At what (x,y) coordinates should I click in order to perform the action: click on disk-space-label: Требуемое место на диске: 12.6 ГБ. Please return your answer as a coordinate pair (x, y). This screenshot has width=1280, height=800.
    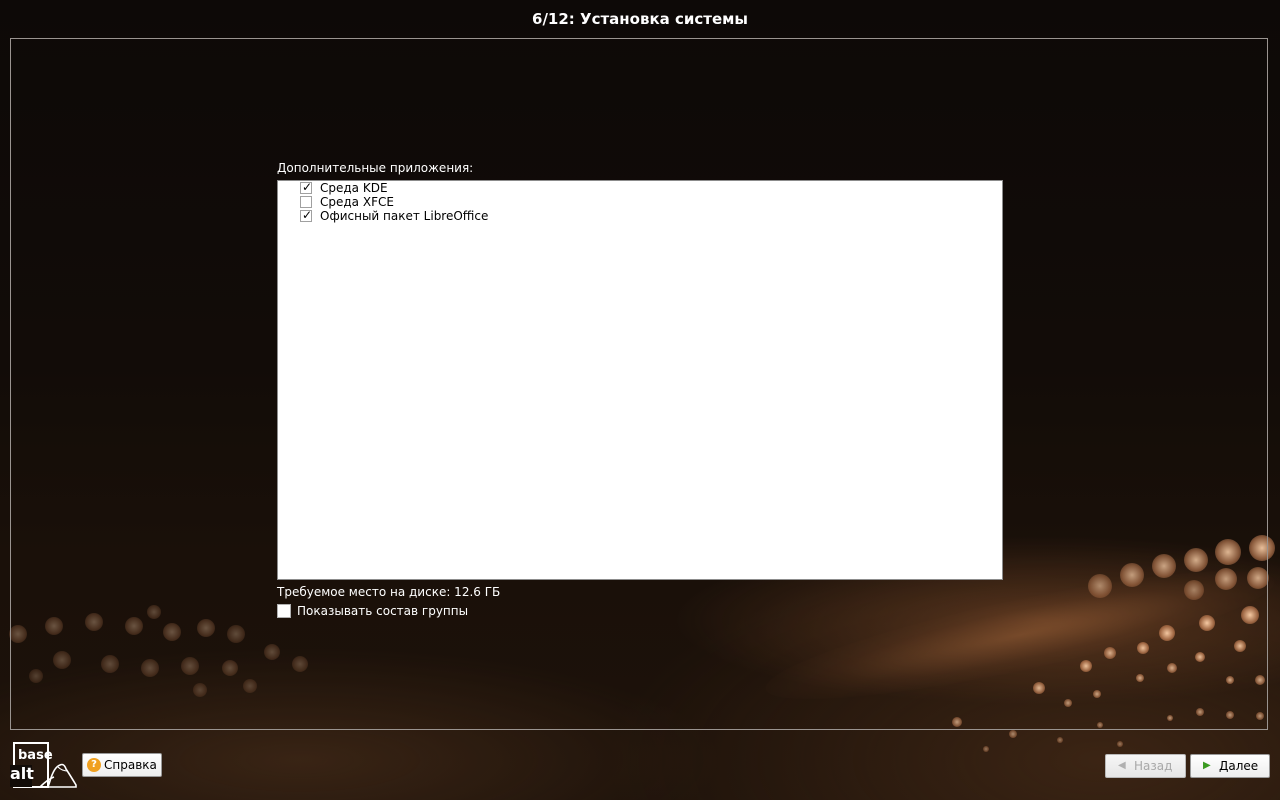
    Looking at the image, I should click on (389, 592).